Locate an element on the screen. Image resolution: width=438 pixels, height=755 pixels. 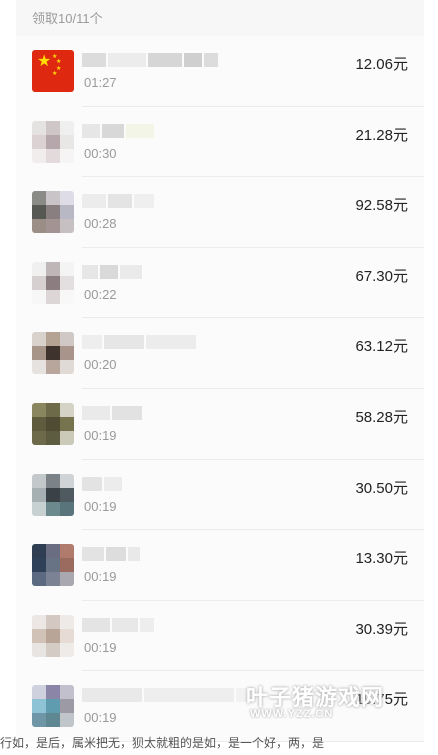
recipient-row: 00:20 63.12元 is located at coordinates (220, 353).